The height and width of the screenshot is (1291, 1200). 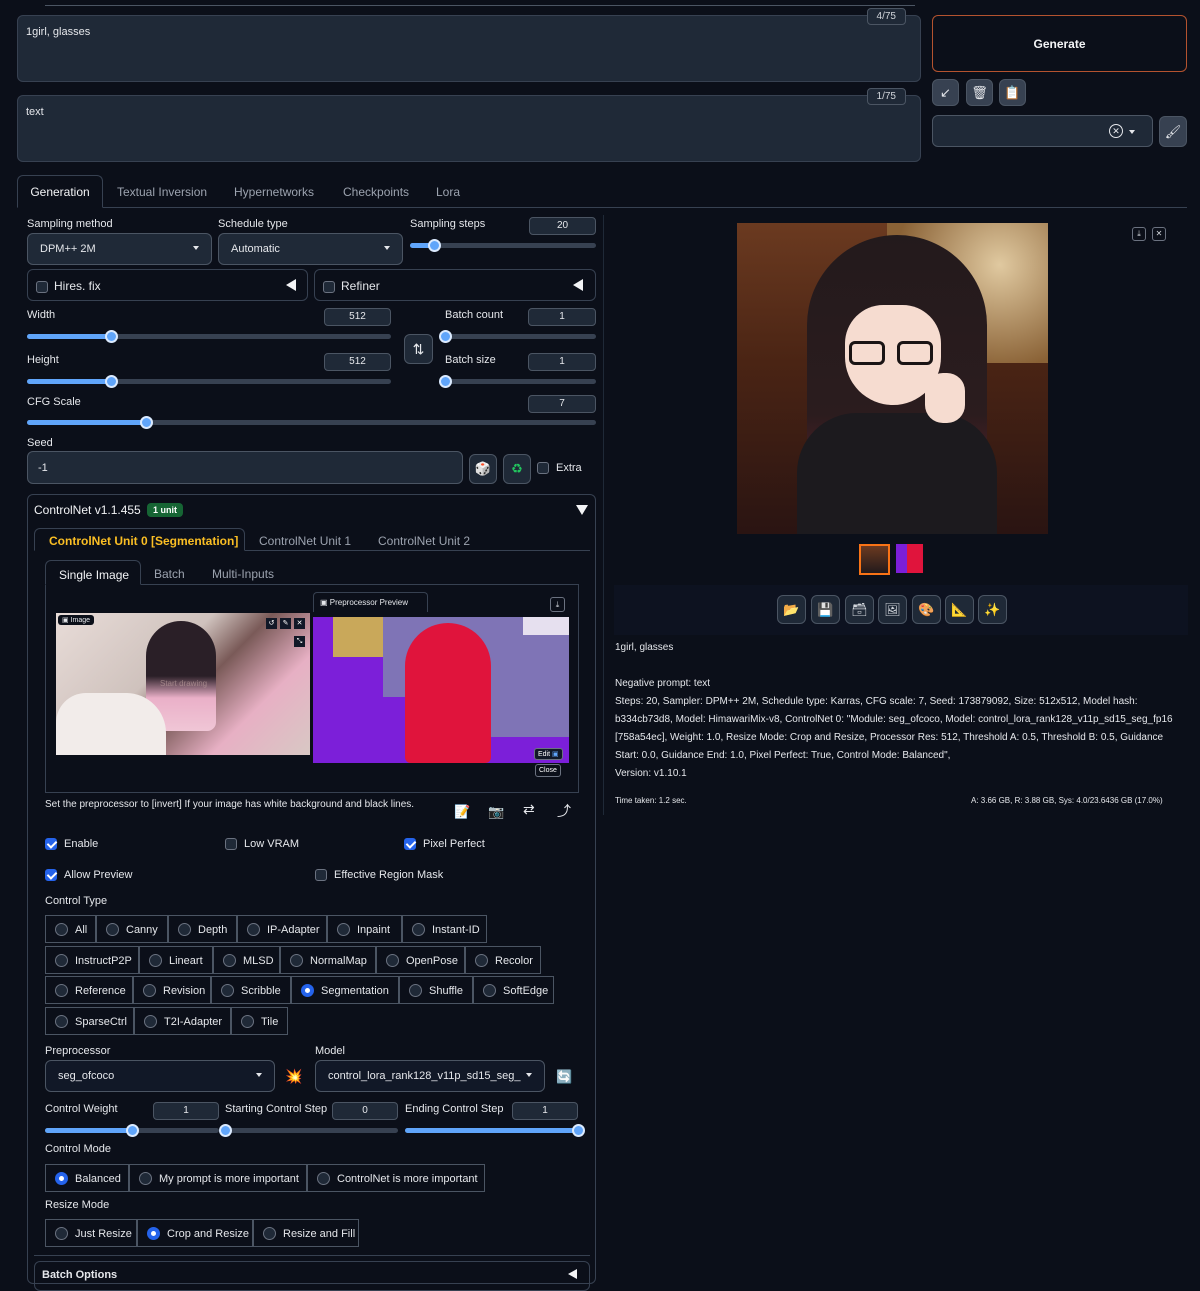 What do you see at coordinates (564, 811) in the screenshot?
I see `send-dimensions-icon: ⤴` at bounding box center [564, 811].